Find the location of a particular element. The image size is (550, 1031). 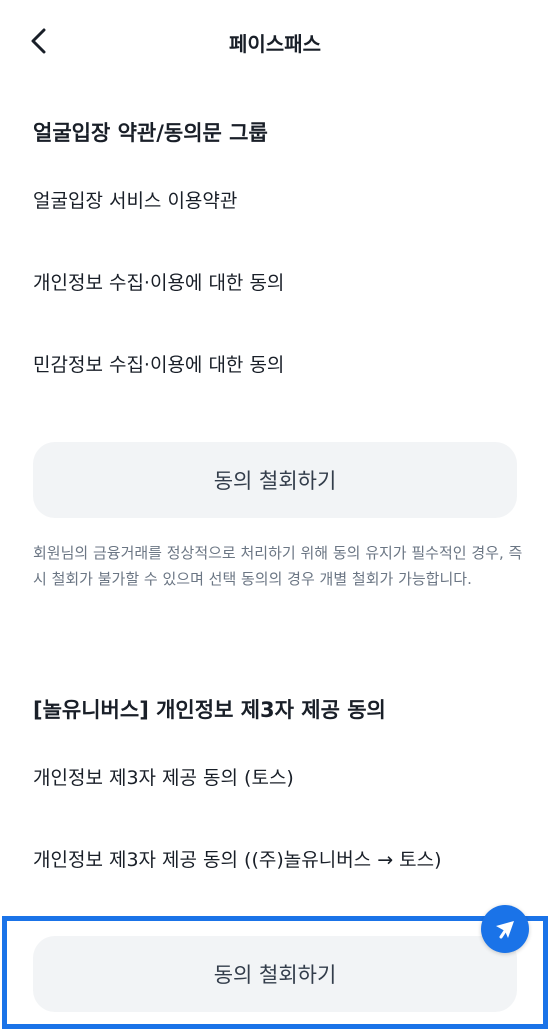

terms-item-face-entry-service: 얼굴입장 서비스 이용약관 is located at coordinates (135, 199).